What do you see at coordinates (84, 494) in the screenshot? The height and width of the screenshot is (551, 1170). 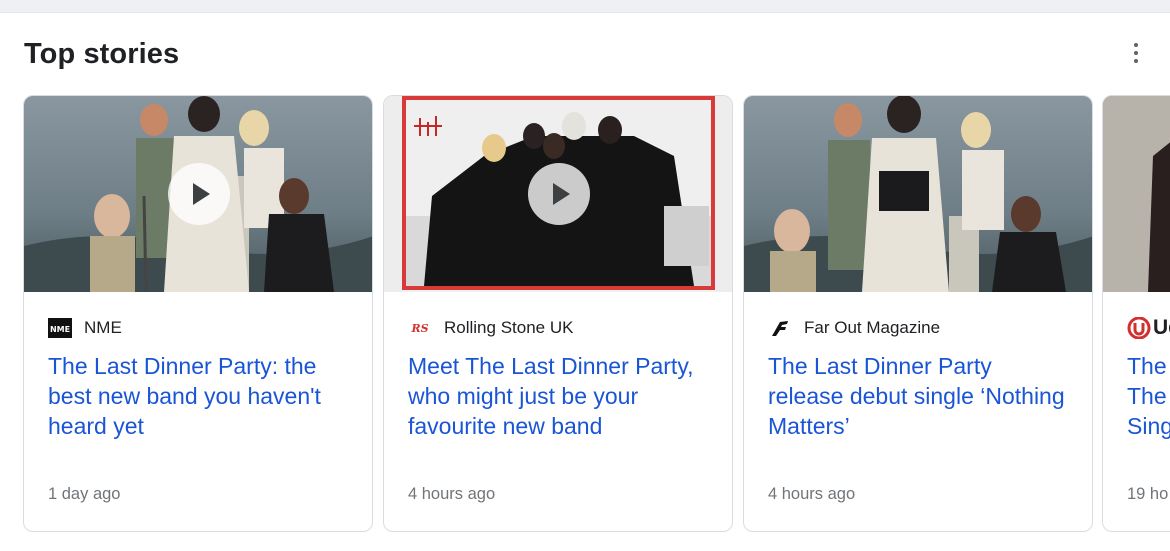 I see `story-timestamp: 1 day ago` at bounding box center [84, 494].